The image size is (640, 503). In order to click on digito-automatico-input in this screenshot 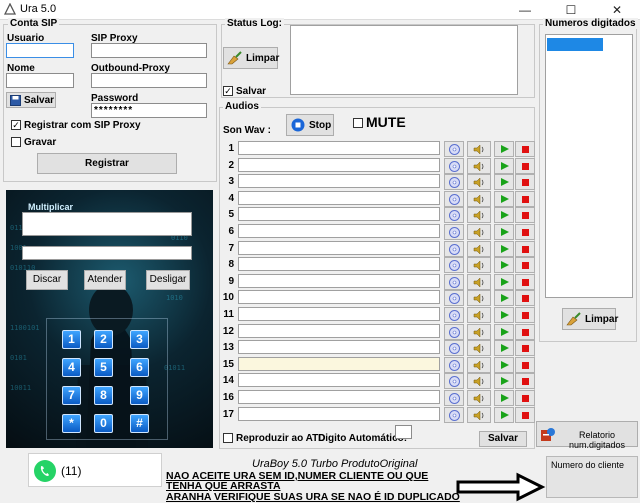, I will do `click(403, 432)`.